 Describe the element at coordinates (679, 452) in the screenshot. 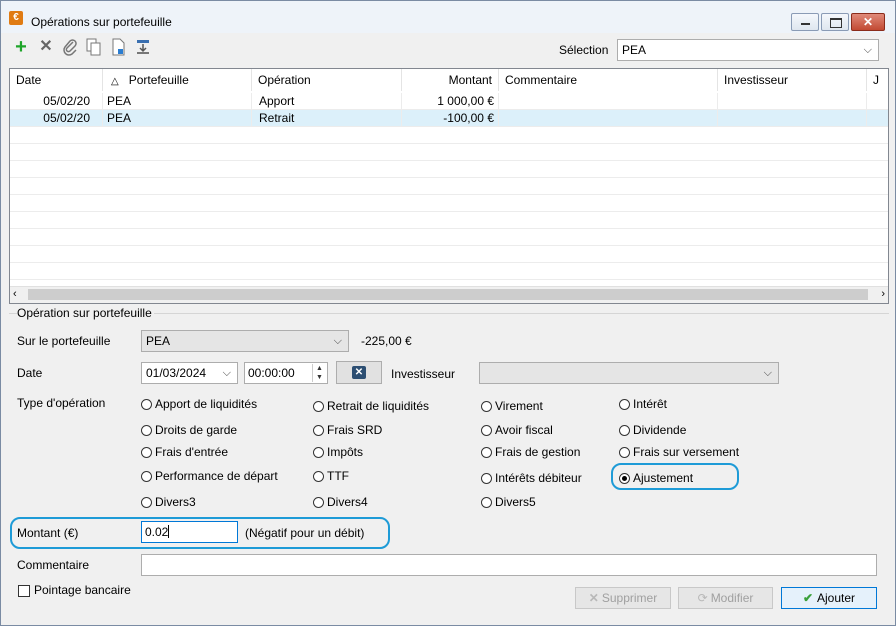

I see `radio-frais-sur-versement: Frais sur versement` at that location.